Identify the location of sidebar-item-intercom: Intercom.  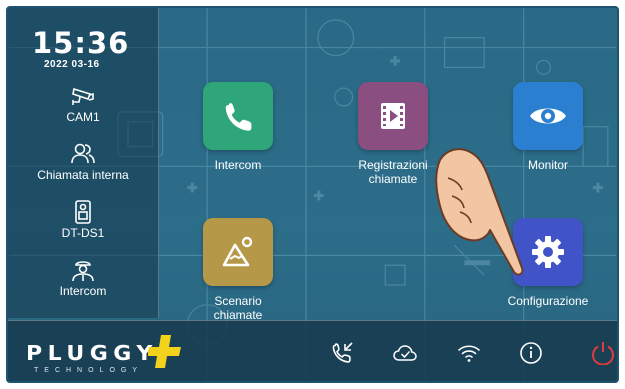
(83, 278).